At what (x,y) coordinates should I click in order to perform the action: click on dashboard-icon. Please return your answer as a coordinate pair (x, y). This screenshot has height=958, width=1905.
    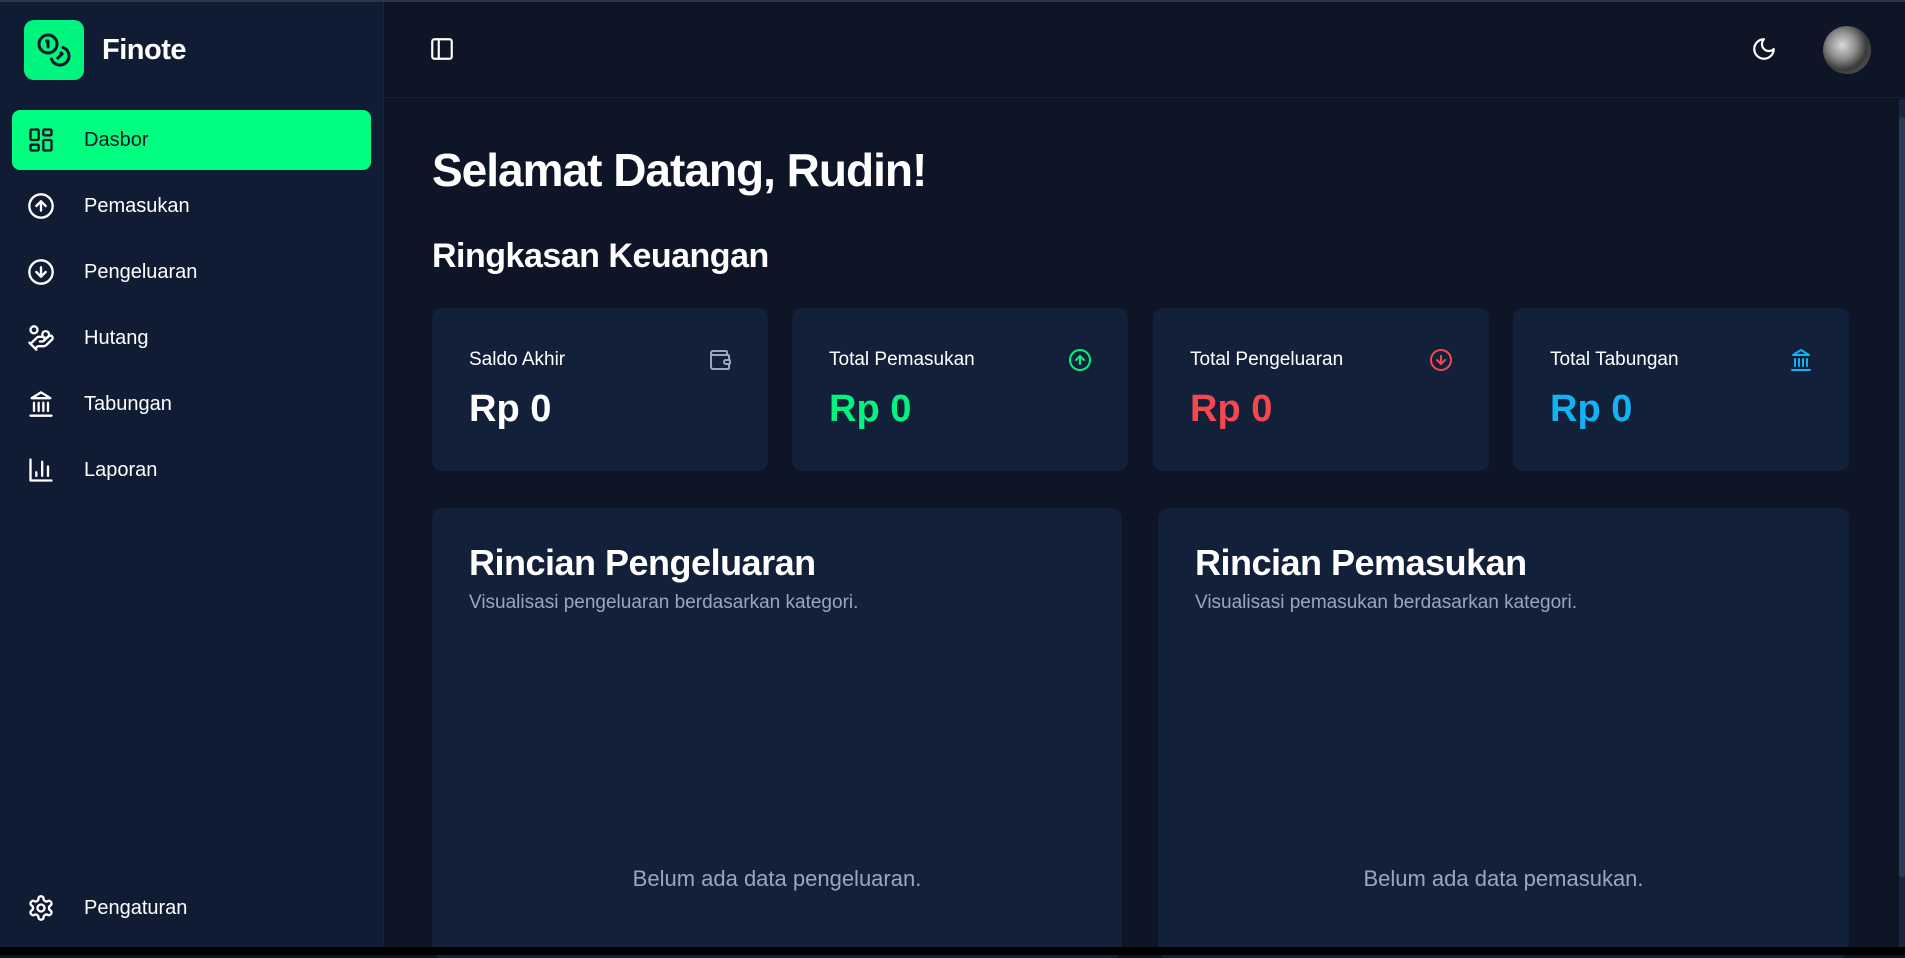
    Looking at the image, I should click on (41, 140).